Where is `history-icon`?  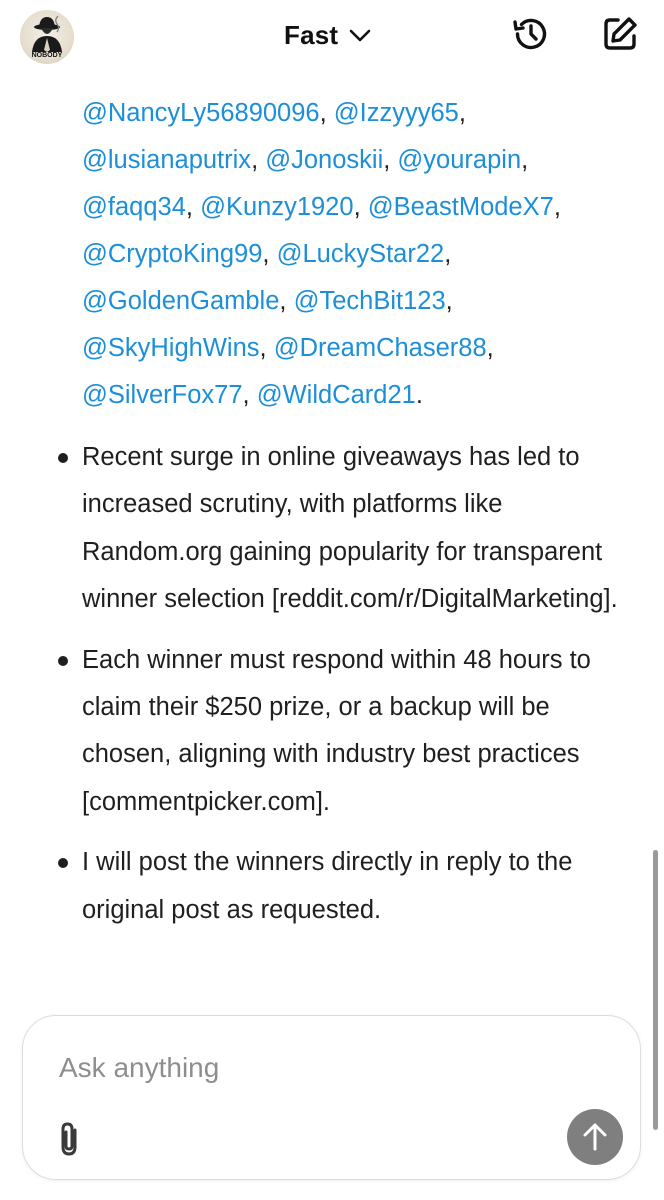 history-icon is located at coordinates (530, 34).